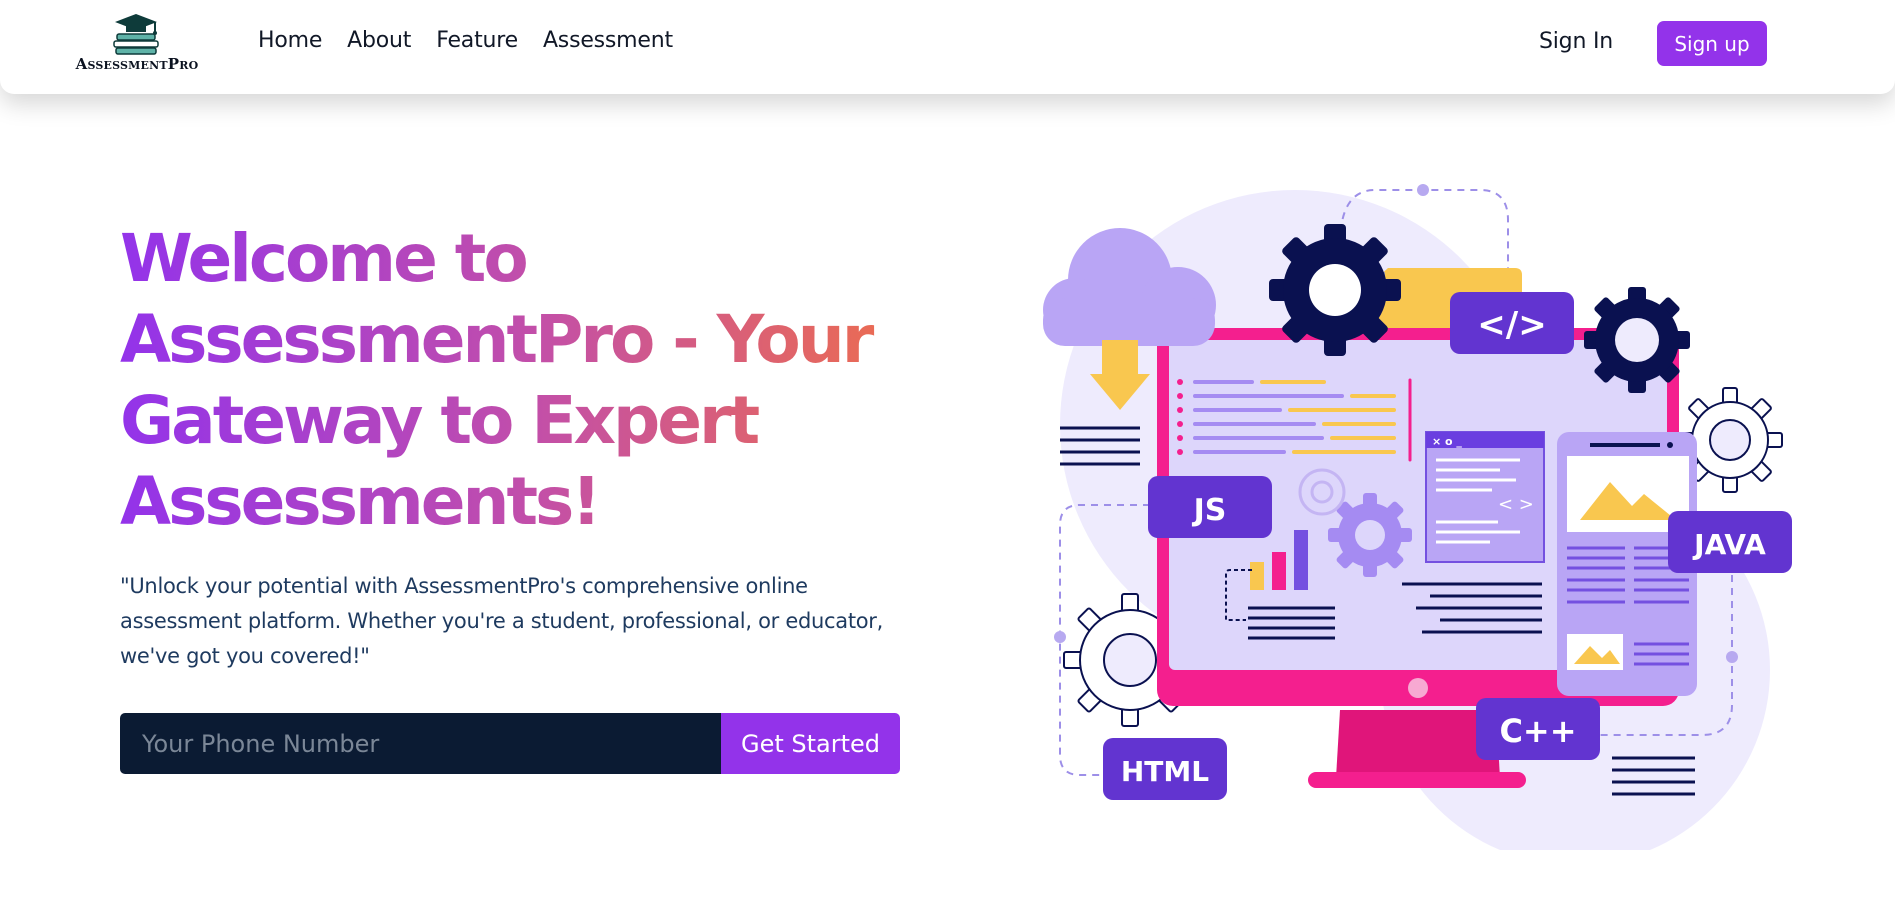 This screenshot has width=1895, height=907. What do you see at coordinates (290, 40) in the screenshot?
I see `nav-home-link: Home` at bounding box center [290, 40].